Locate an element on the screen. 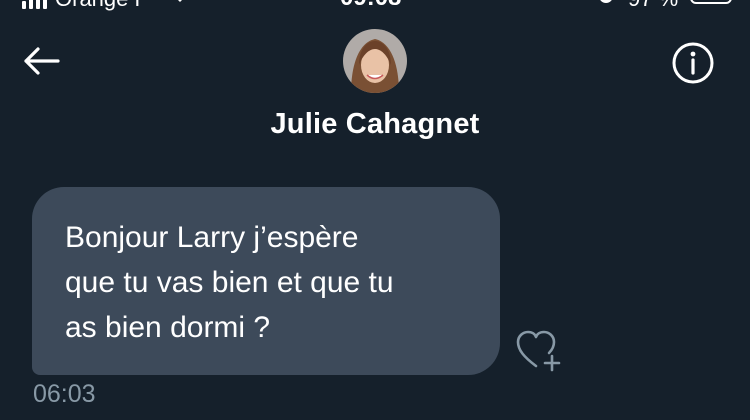  arrow-left-icon is located at coordinates (42, 61).